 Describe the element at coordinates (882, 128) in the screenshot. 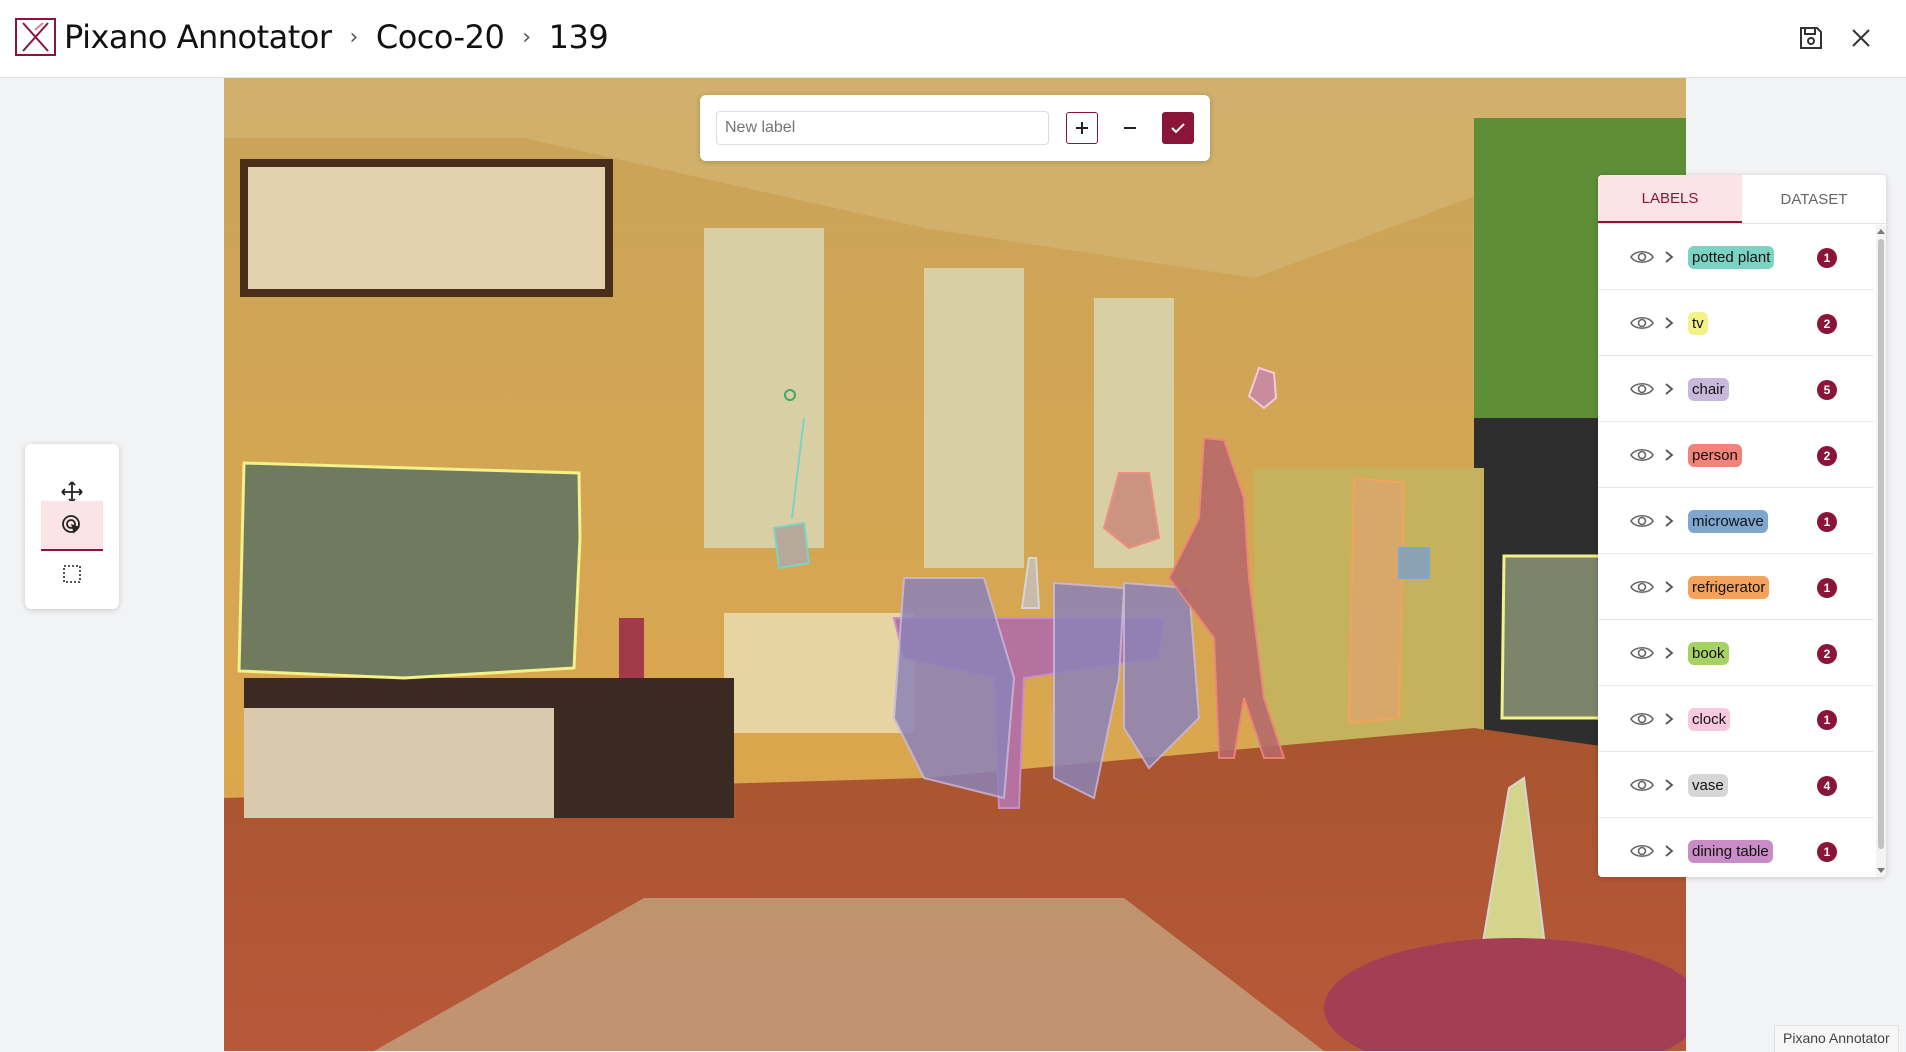

I see `new-label-input` at that location.